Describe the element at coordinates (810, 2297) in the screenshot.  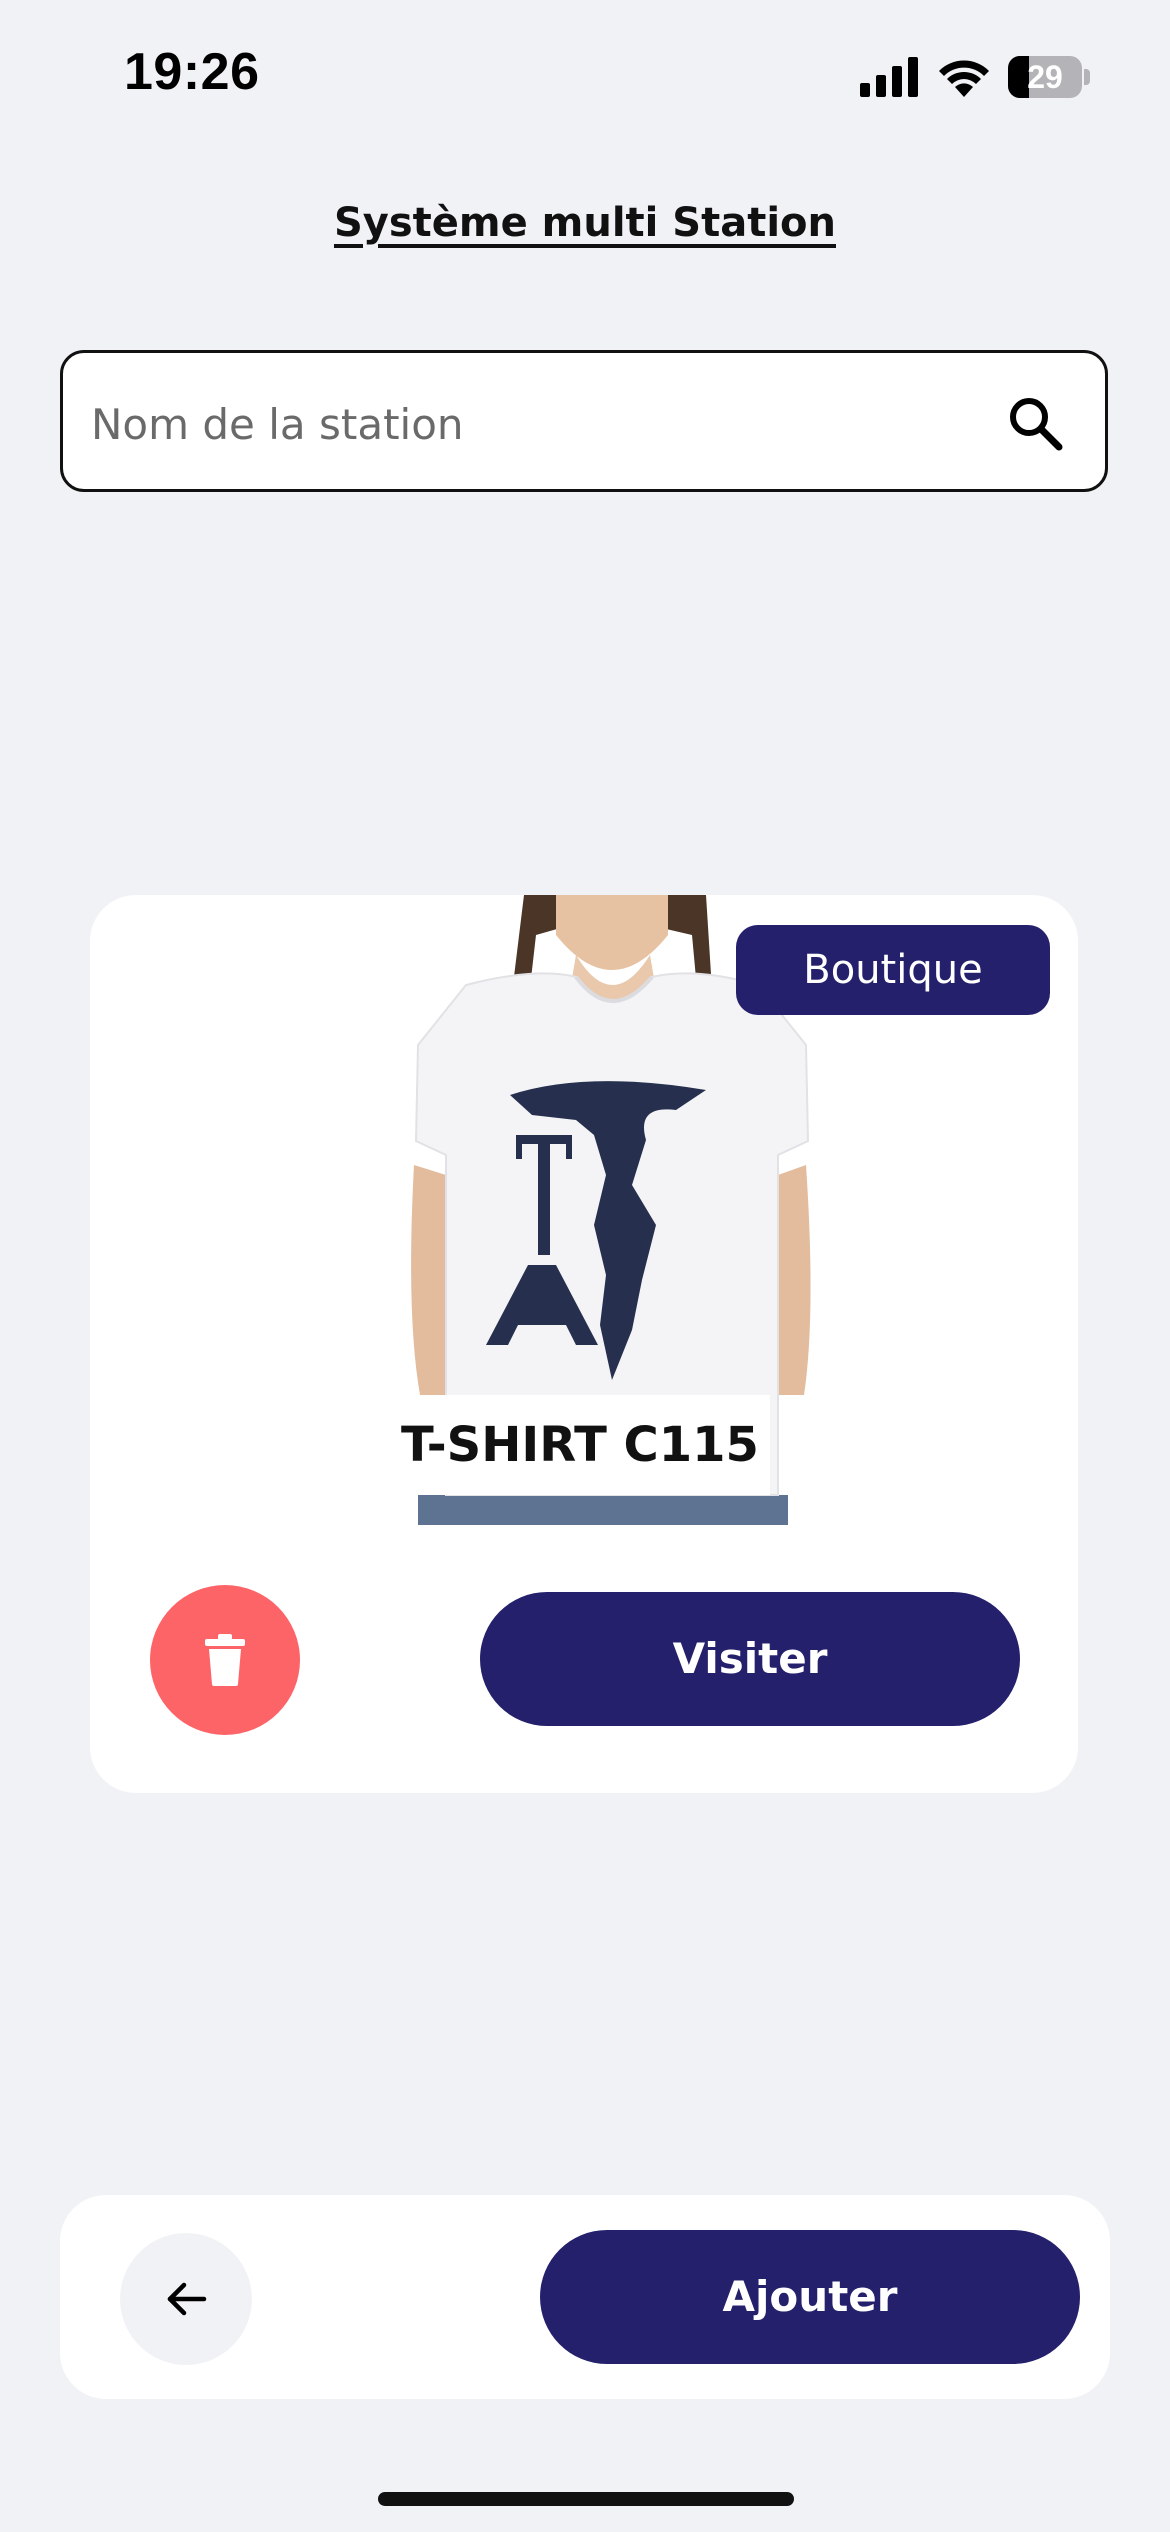
I see `add-button: Ajouter` at that location.